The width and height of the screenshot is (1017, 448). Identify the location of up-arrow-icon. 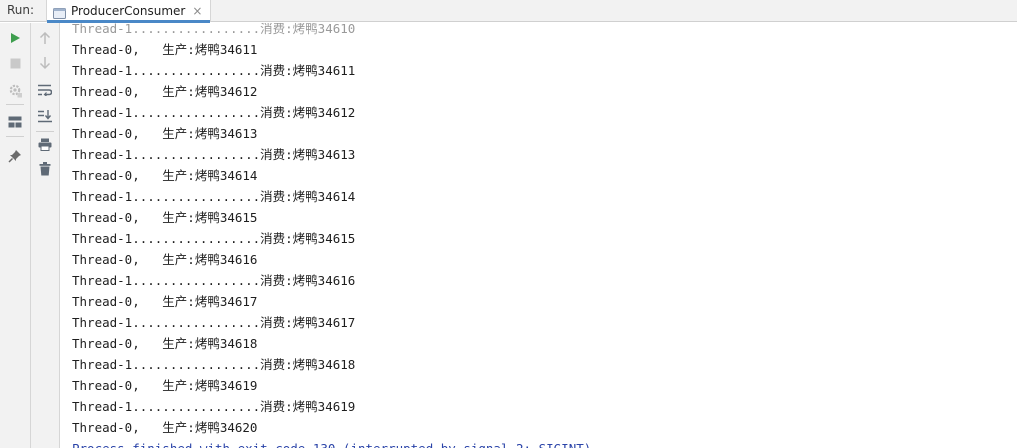
(45, 38).